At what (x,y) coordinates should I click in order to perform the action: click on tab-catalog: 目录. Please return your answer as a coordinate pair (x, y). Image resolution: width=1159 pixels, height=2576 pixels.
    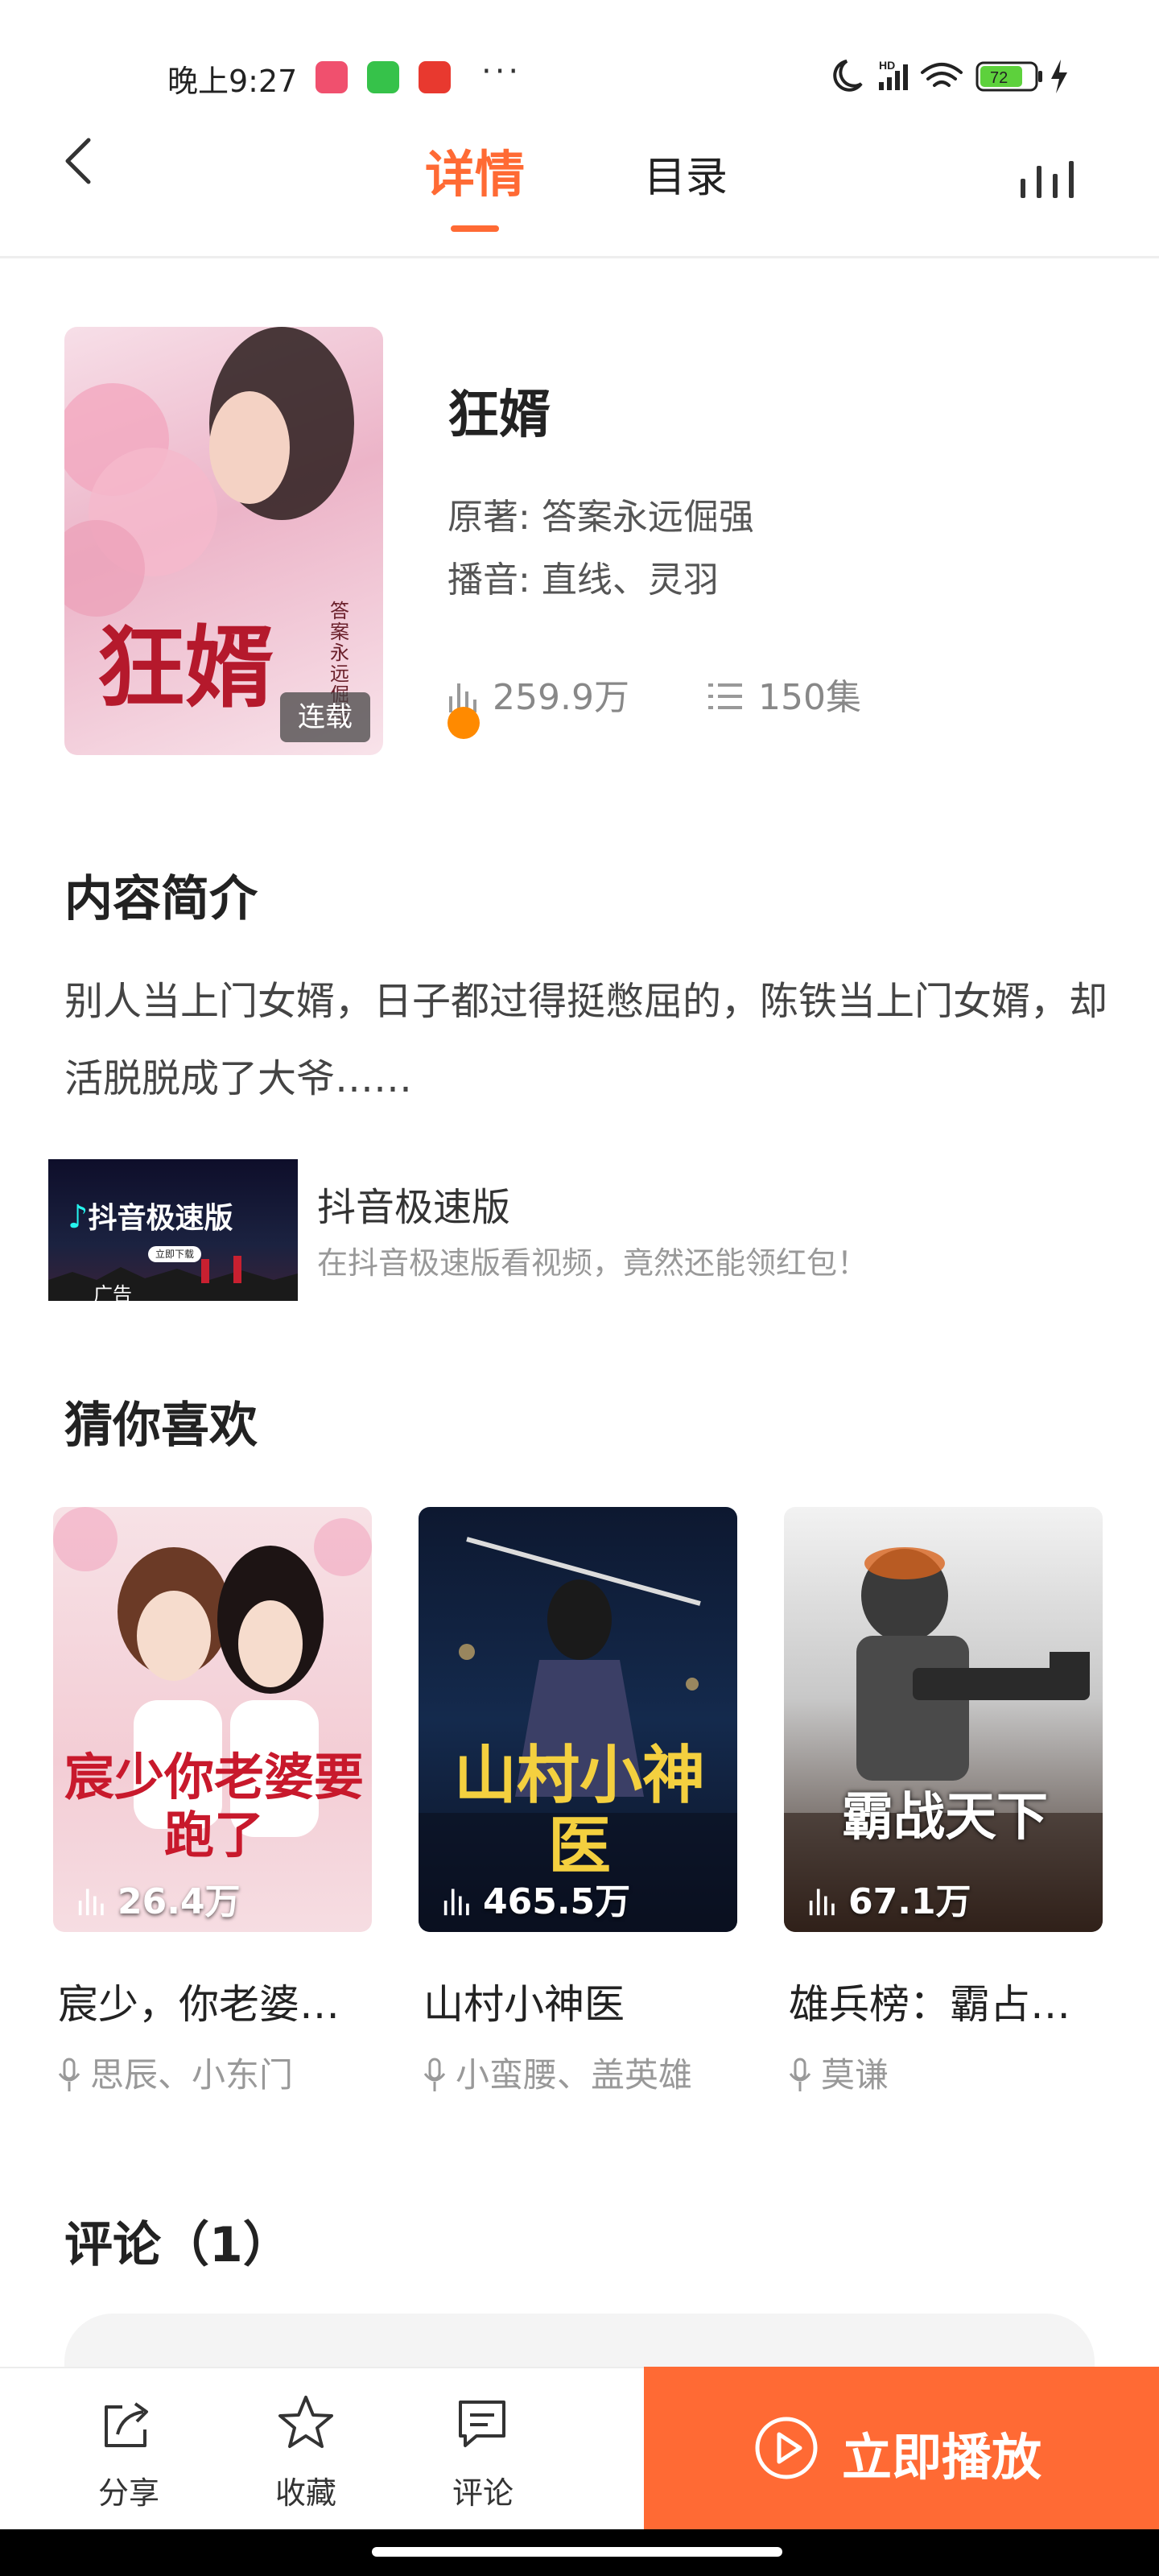
    Looking at the image, I should click on (686, 173).